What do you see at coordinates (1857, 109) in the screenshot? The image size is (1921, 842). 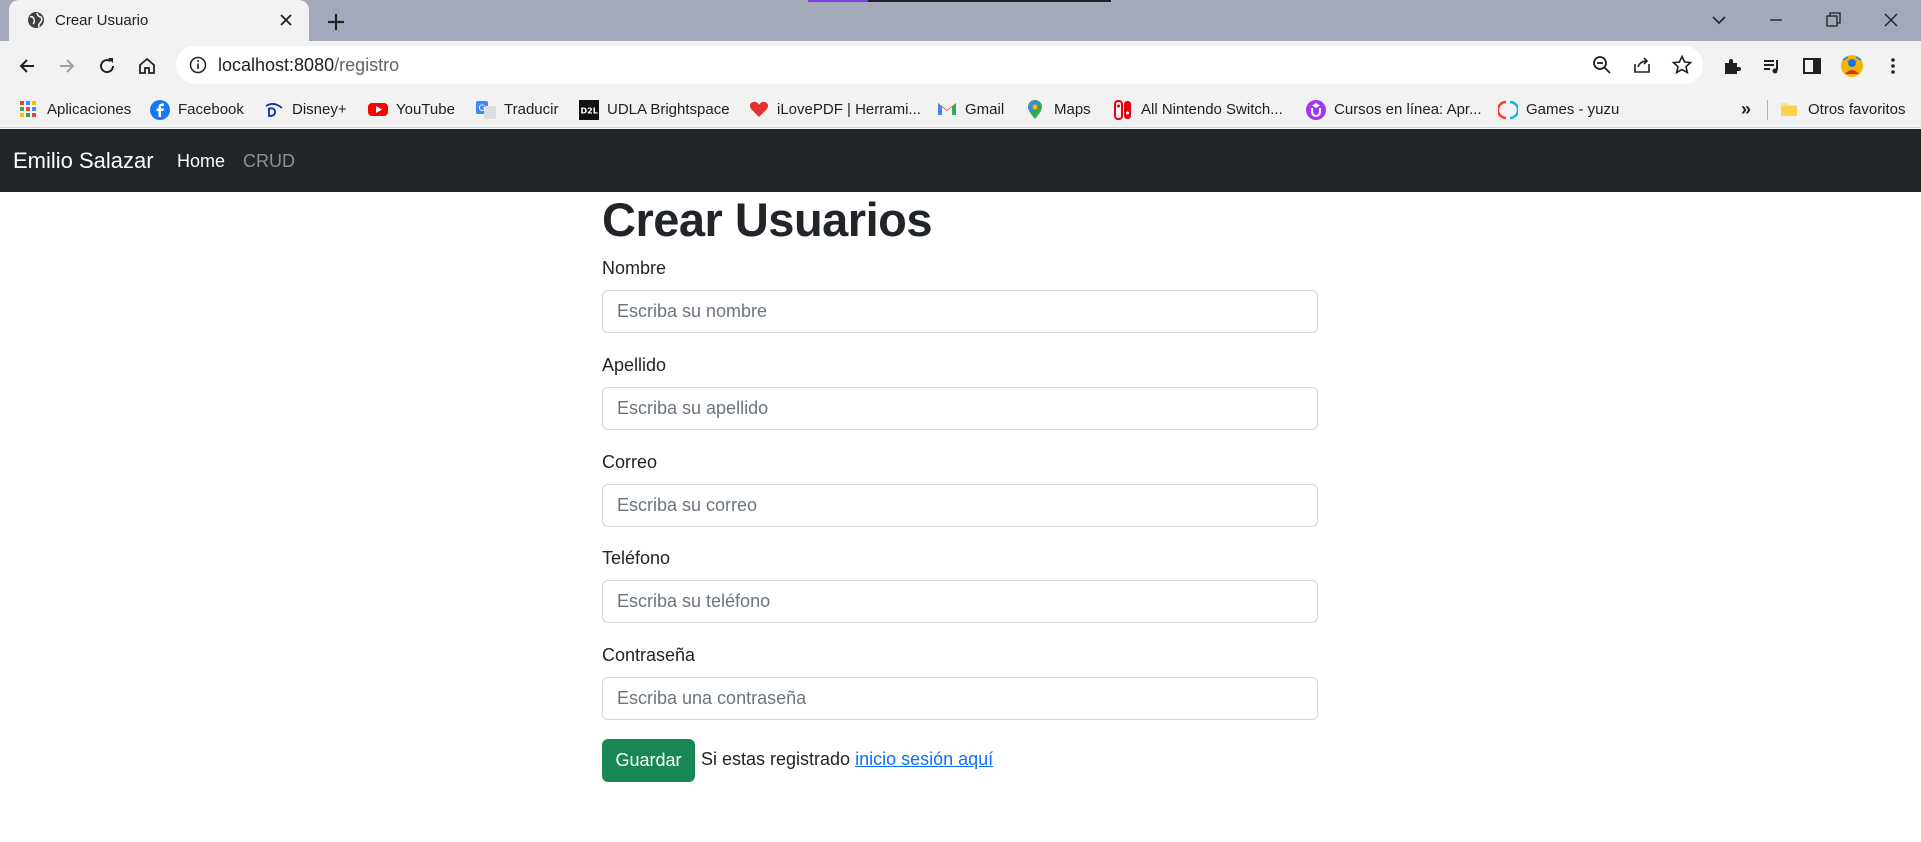 I see `bookmark-label: Otros favoritos` at bounding box center [1857, 109].